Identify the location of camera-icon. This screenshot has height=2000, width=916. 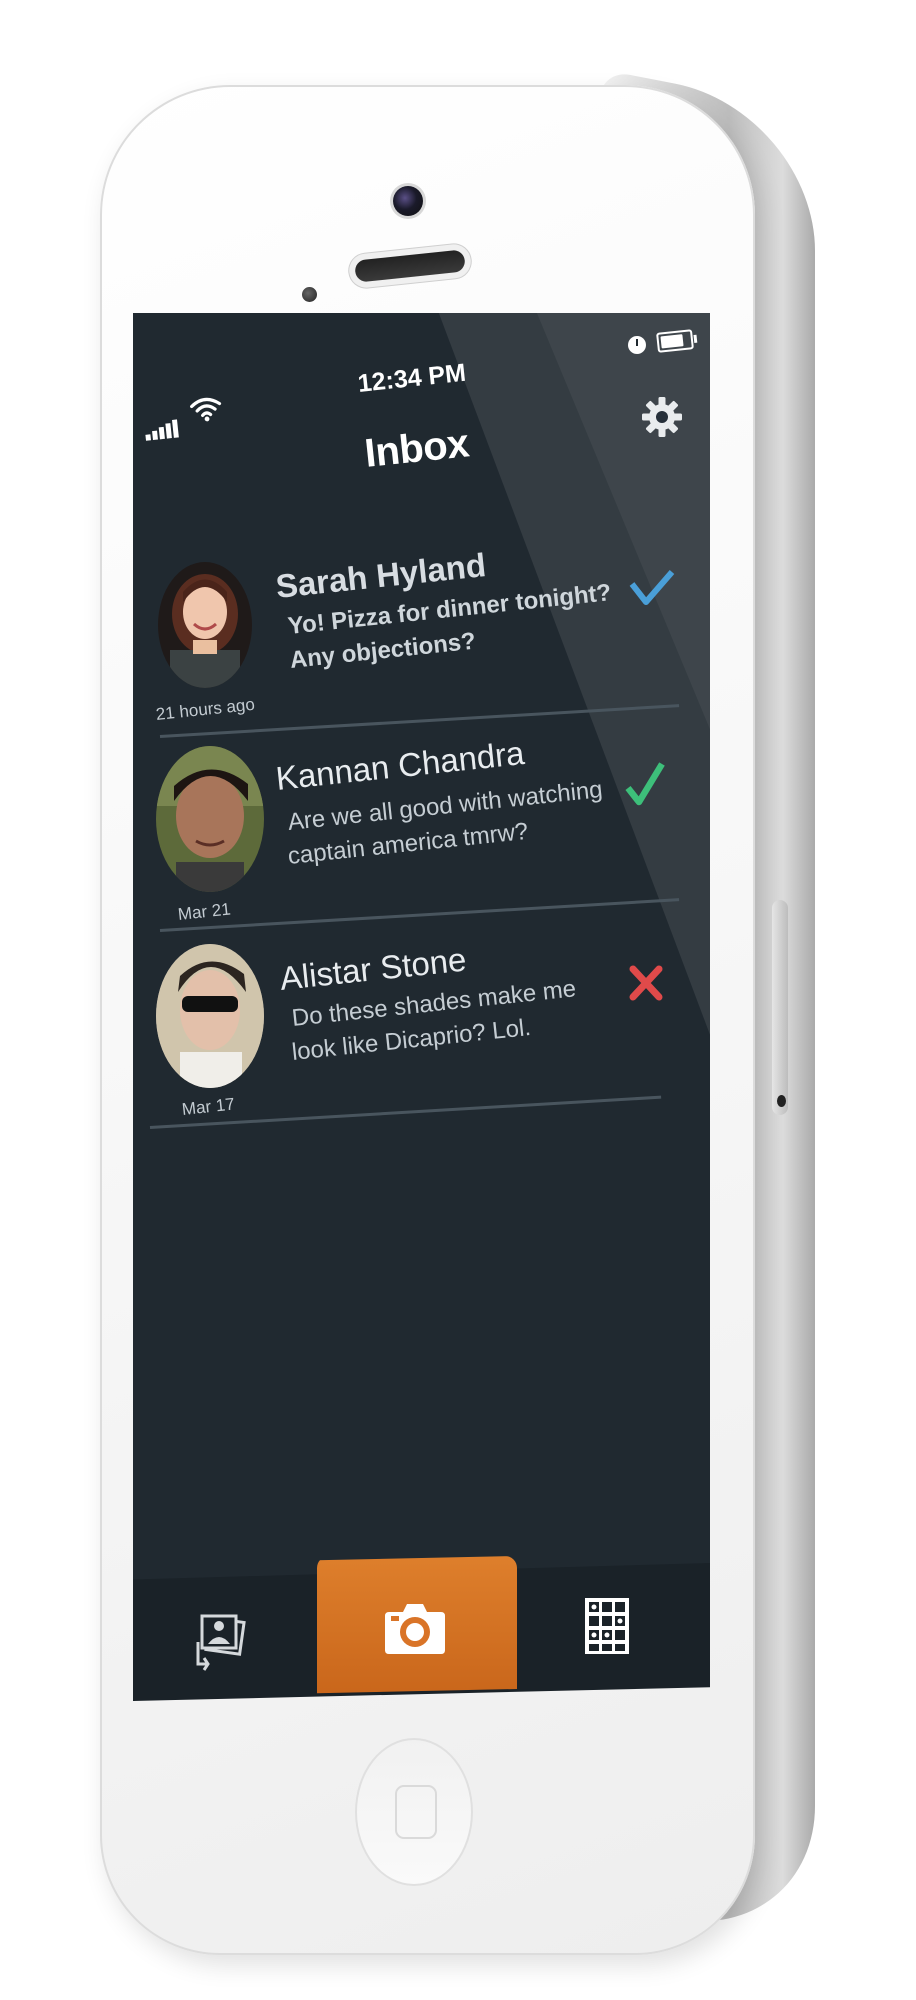
(415, 1628).